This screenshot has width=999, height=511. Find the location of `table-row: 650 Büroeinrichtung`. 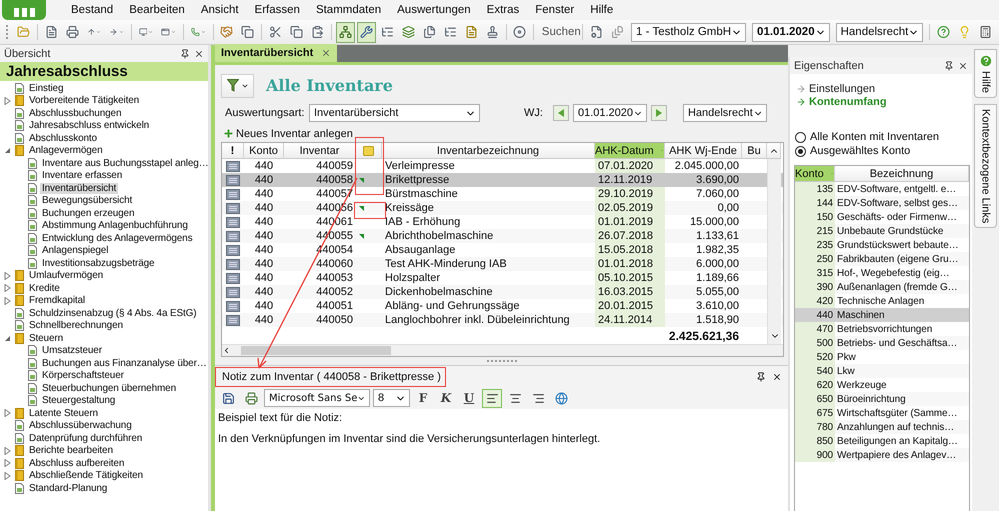

table-row: 650 Büroeinrichtung is located at coordinates (882, 399).